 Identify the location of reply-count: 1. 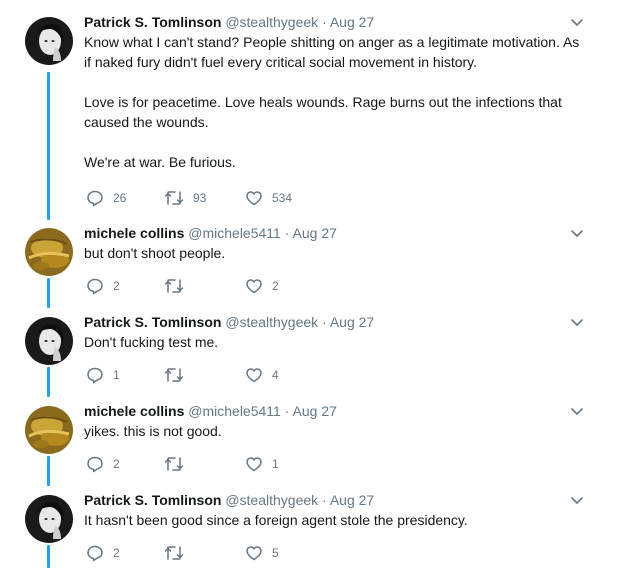
(116, 375).